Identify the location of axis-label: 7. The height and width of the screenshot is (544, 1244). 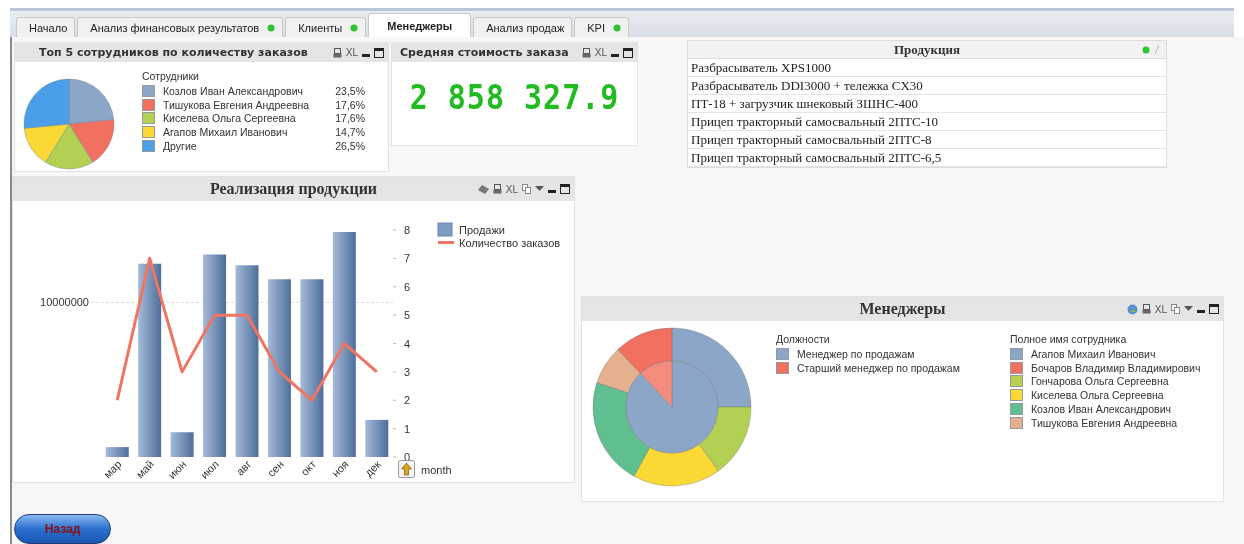
(407, 258).